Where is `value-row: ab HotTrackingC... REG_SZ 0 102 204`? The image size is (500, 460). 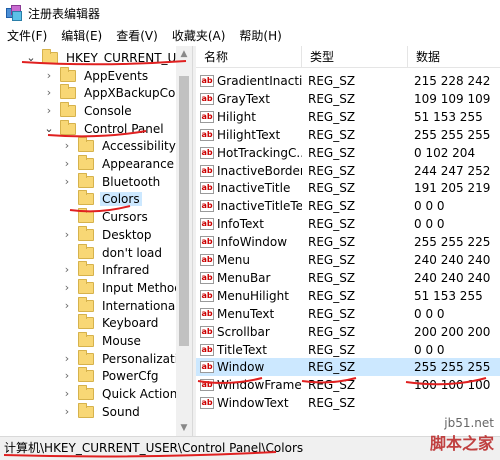
value-row: ab HotTrackingC... REG_SZ 0 102 204 is located at coordinates (348, 153).